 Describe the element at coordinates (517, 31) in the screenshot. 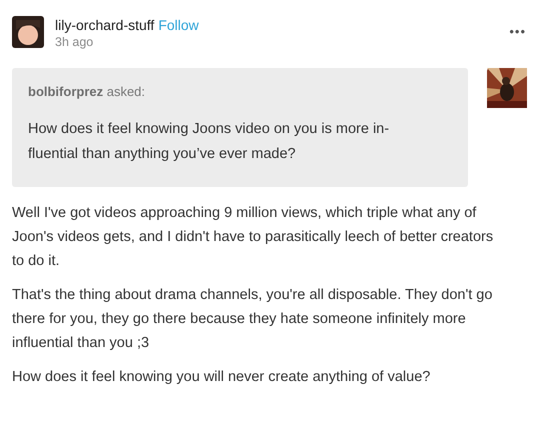

I see `more-menu-button: •••` at that location.